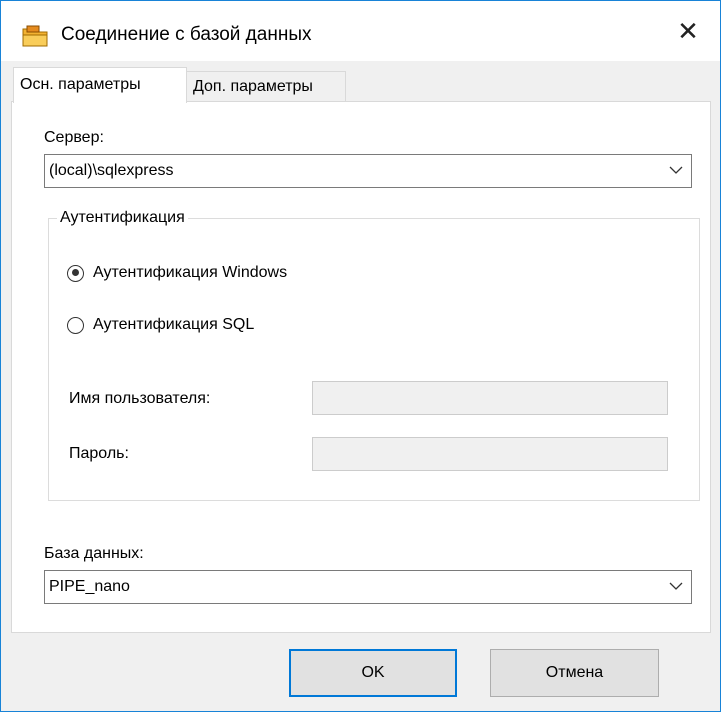 This screenshot has width=722, height=713. What do you see at coordinates (35, 36) in the screenshot?
I see `database-folder-icon` at bounding box center [35, 36].